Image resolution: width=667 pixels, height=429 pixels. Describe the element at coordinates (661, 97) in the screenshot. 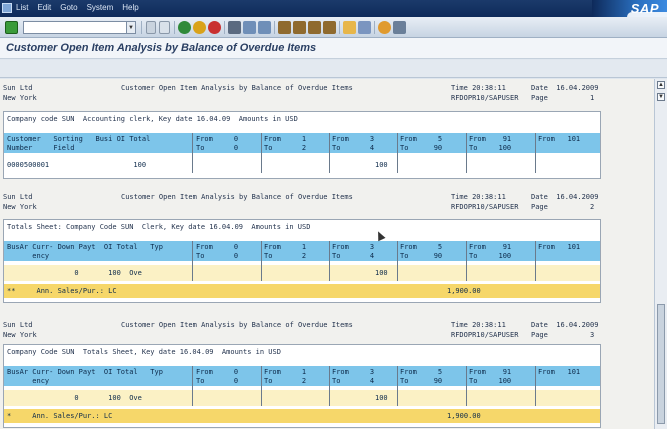

I see `scroll-down-icon: ▼` at that location.